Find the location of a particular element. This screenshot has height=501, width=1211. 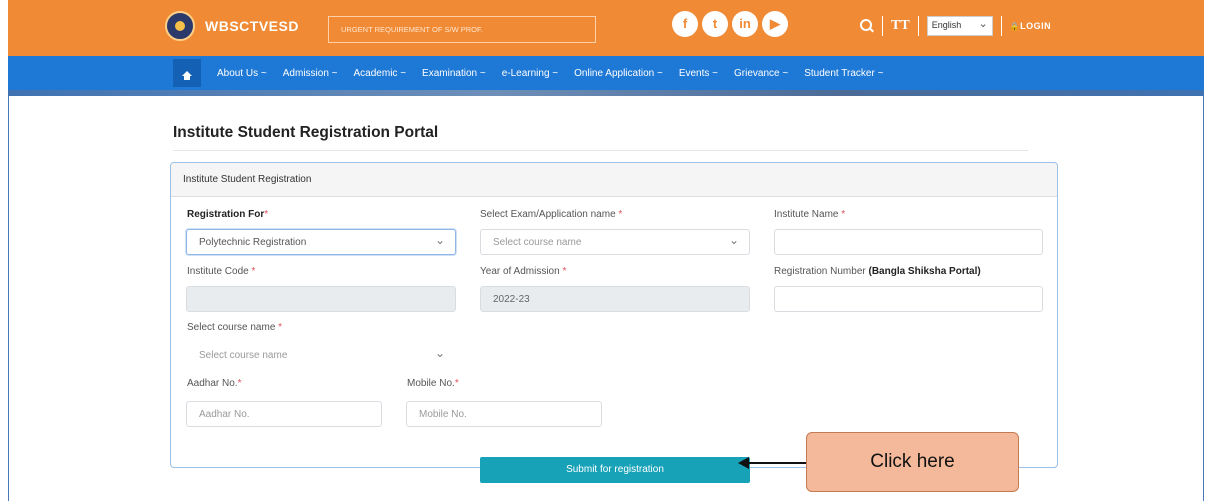

lock-icon: 🔒 is located at coordinates (1015, 26).